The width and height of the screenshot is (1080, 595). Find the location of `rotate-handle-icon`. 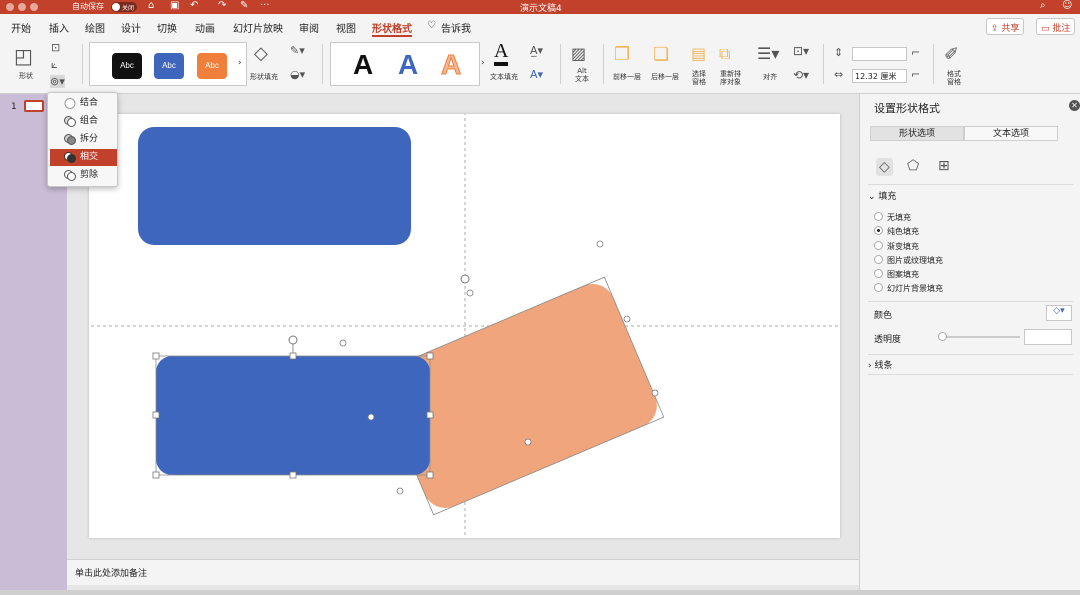

rotate-handle-icon is located at coordinates (293, 340).